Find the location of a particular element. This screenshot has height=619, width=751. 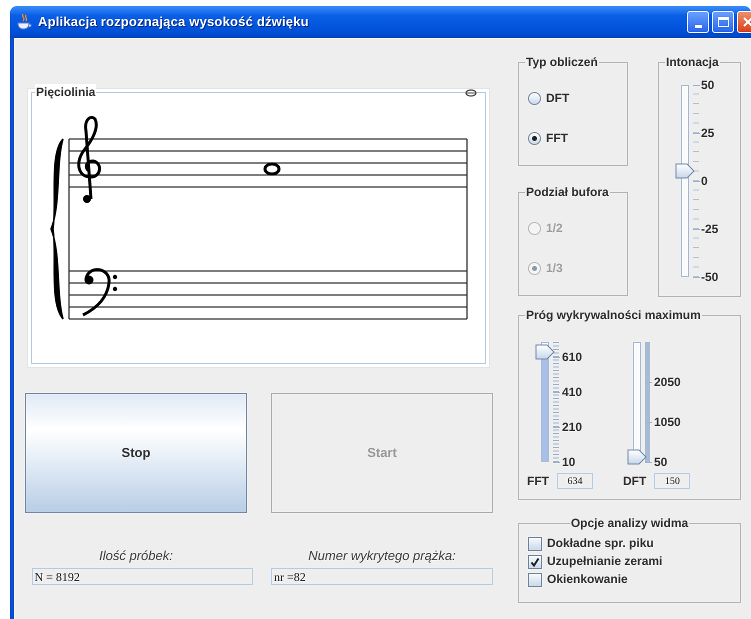

stop-button: Stop is located at coordinates (136, 453).